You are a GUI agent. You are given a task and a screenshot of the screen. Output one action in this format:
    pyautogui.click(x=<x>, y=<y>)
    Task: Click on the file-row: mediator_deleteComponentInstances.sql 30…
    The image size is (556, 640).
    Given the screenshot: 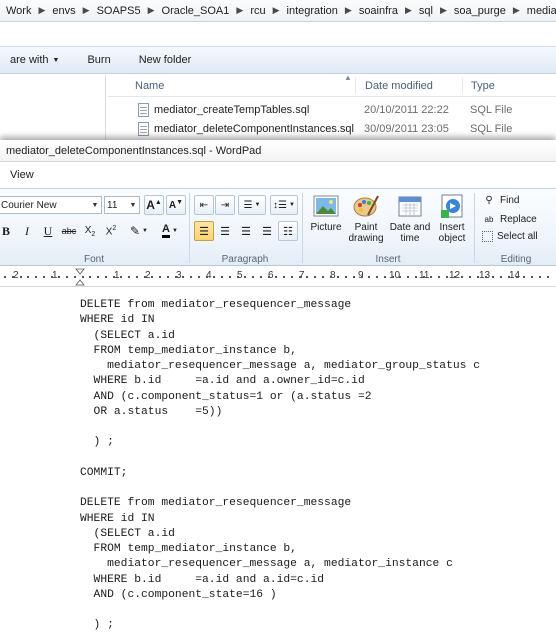 What is the action you would take?
    pyautogui.click(x=332, y=129)
    